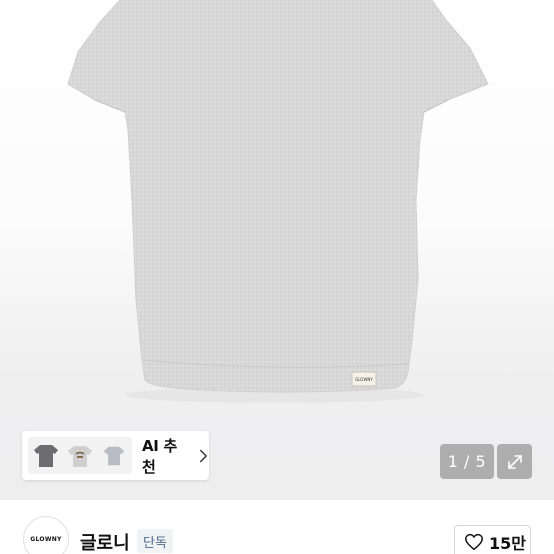 This screenshot has height=554, width=554. Describe the element at coordinates (364, 379) in the screenshot. I see `label-tag: GLOWNY` at that location.